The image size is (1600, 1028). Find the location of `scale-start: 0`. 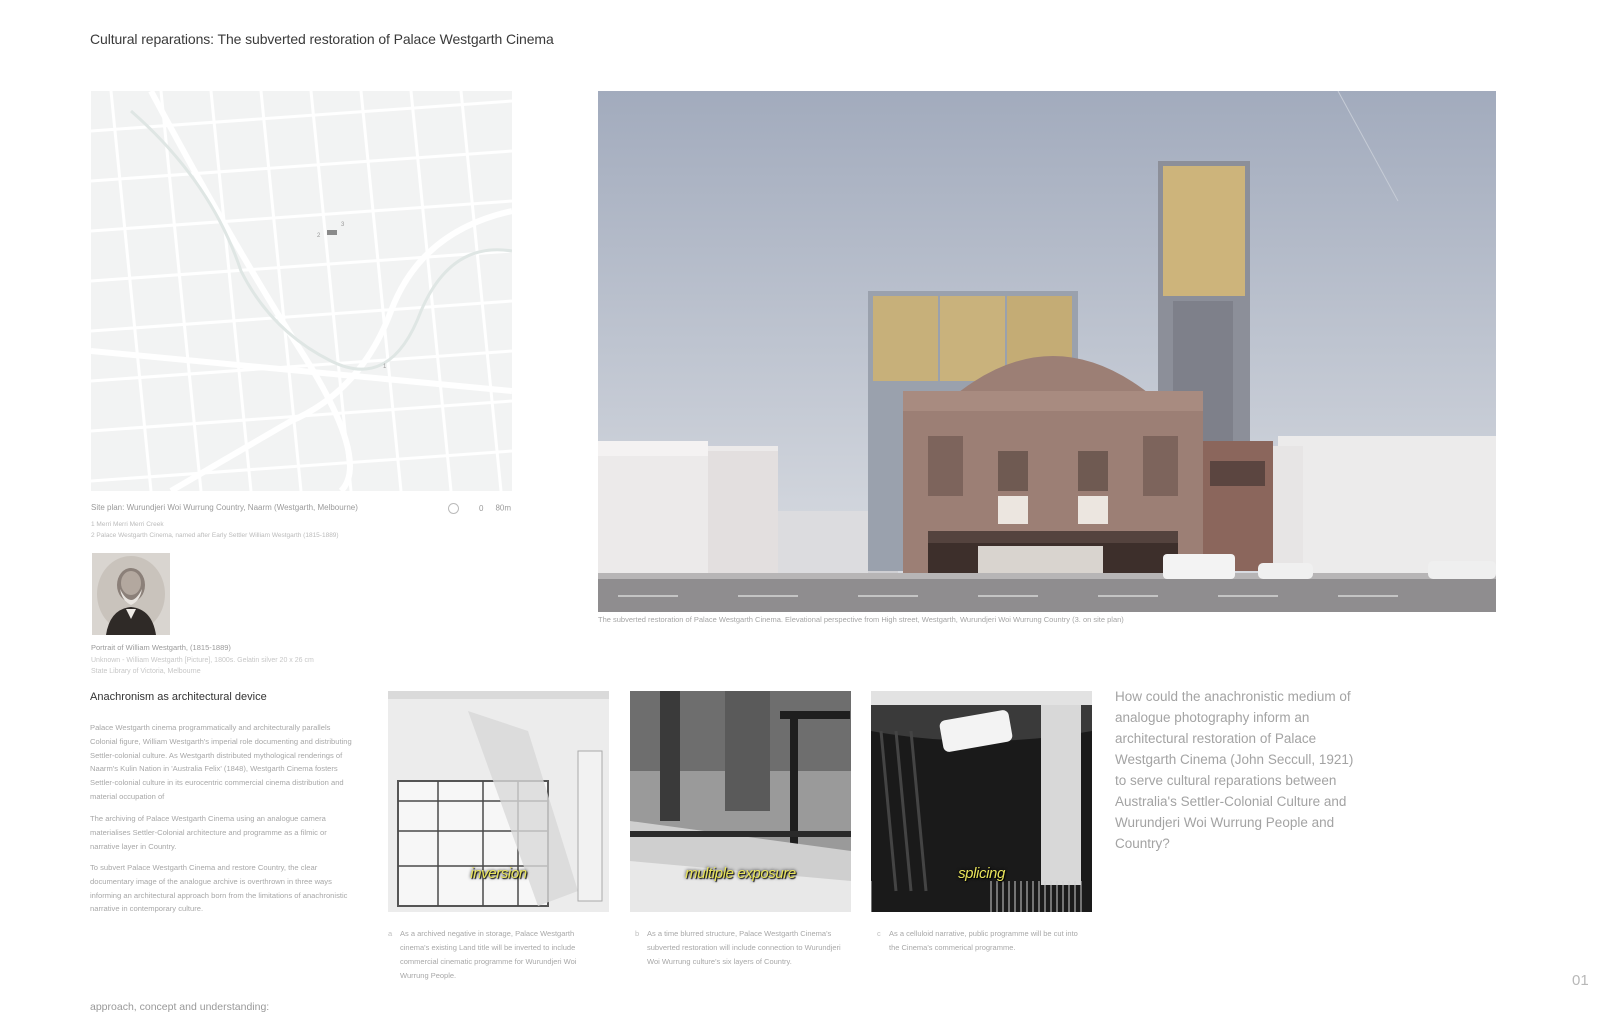

scale-start: 0 is located at coordinates (481, 508).